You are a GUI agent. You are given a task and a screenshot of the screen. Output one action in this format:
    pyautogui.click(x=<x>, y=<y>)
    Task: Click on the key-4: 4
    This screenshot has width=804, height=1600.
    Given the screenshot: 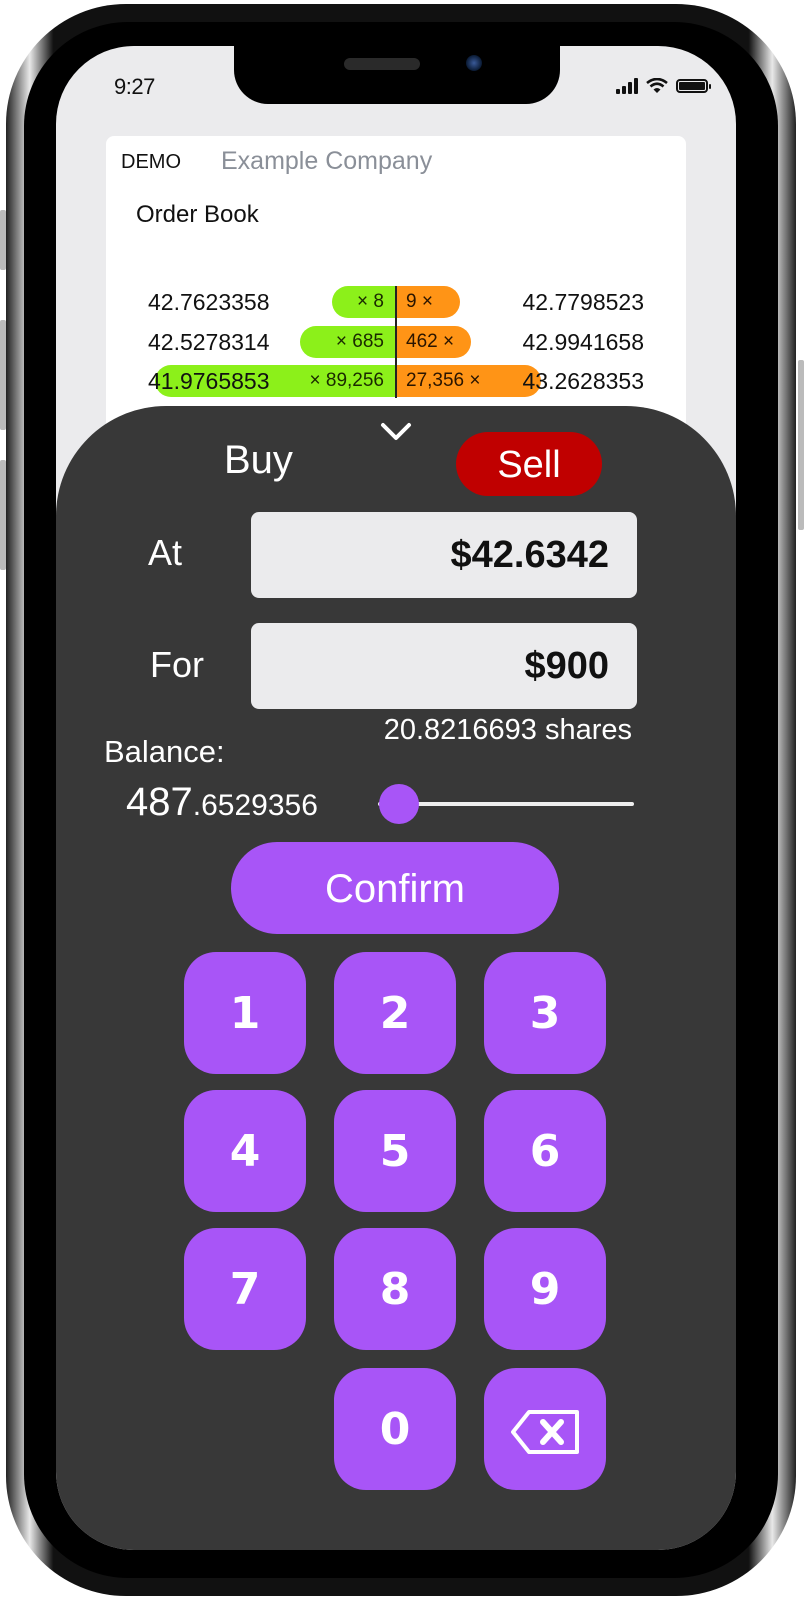 What is the action you would take?
    pyautogui.click(x=245, y=1151)
    